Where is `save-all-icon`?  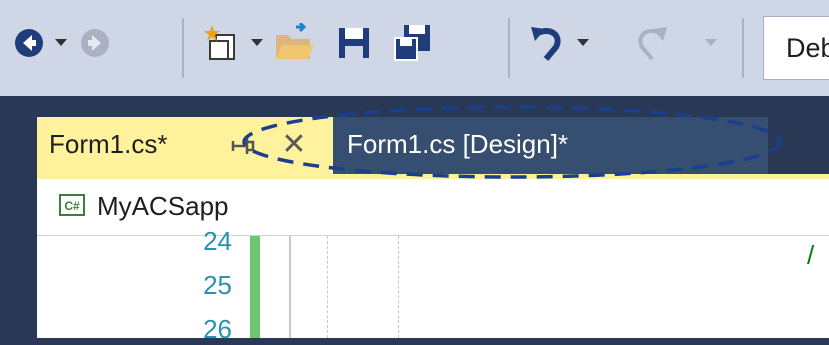 save-all-icon is located at coordinates (412, 43).